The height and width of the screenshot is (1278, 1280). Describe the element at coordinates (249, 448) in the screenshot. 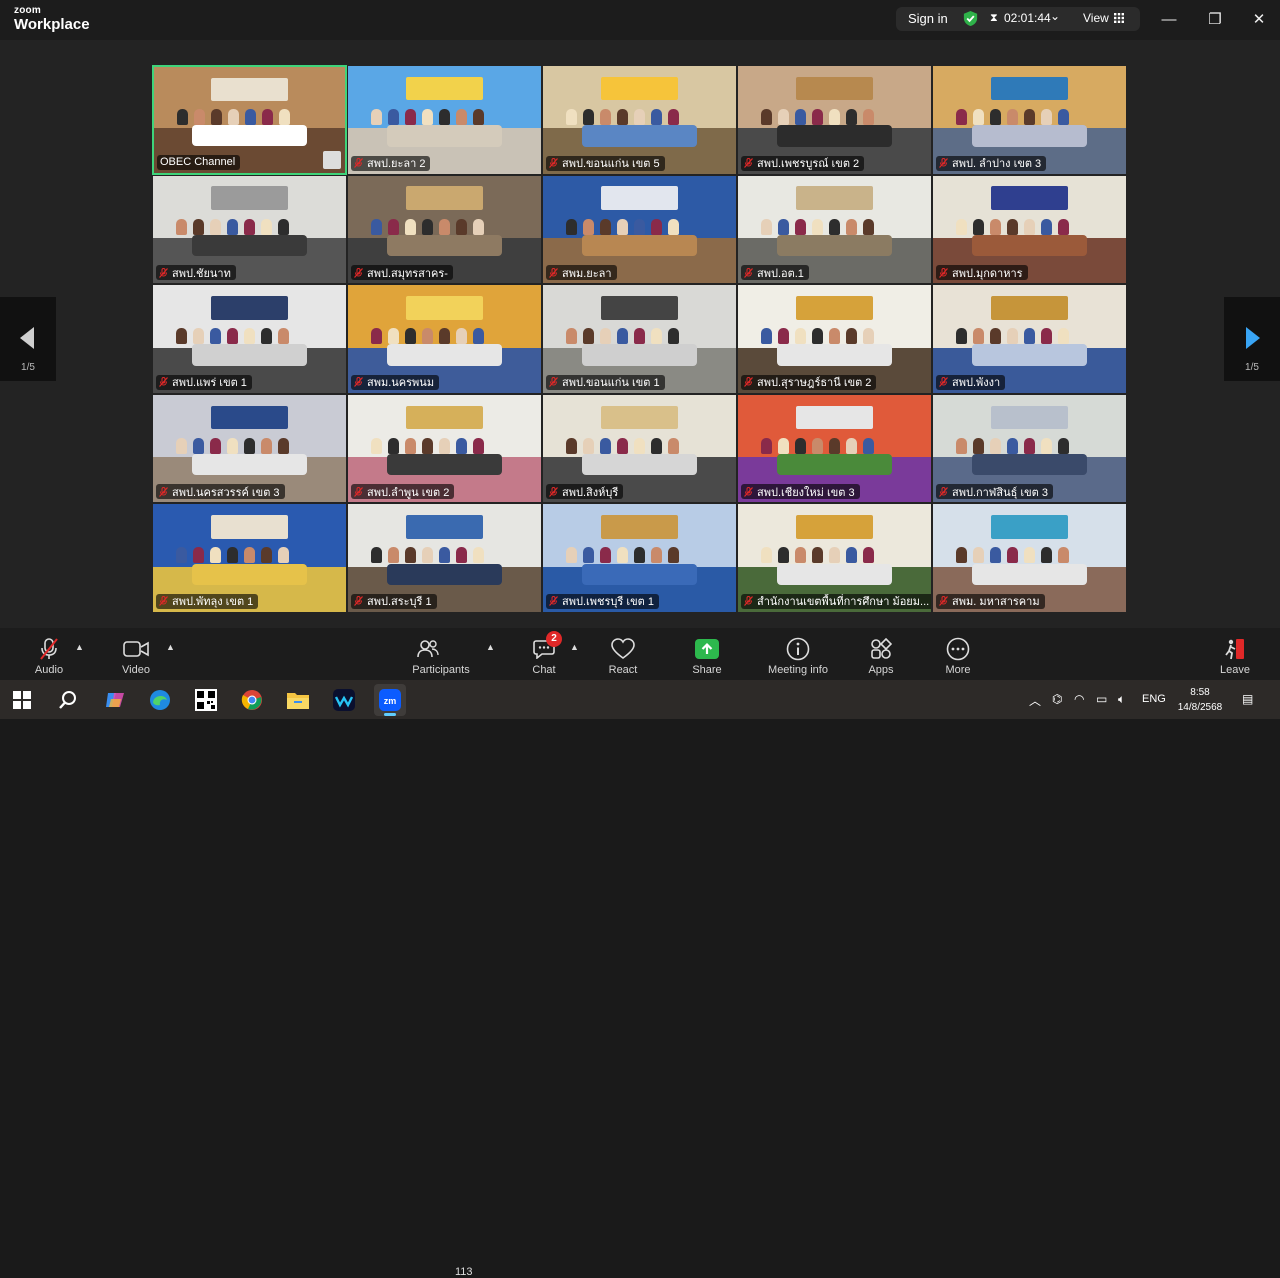

I see `video-tile: สพป.นครสวรรค์ เขต 3` at that location.